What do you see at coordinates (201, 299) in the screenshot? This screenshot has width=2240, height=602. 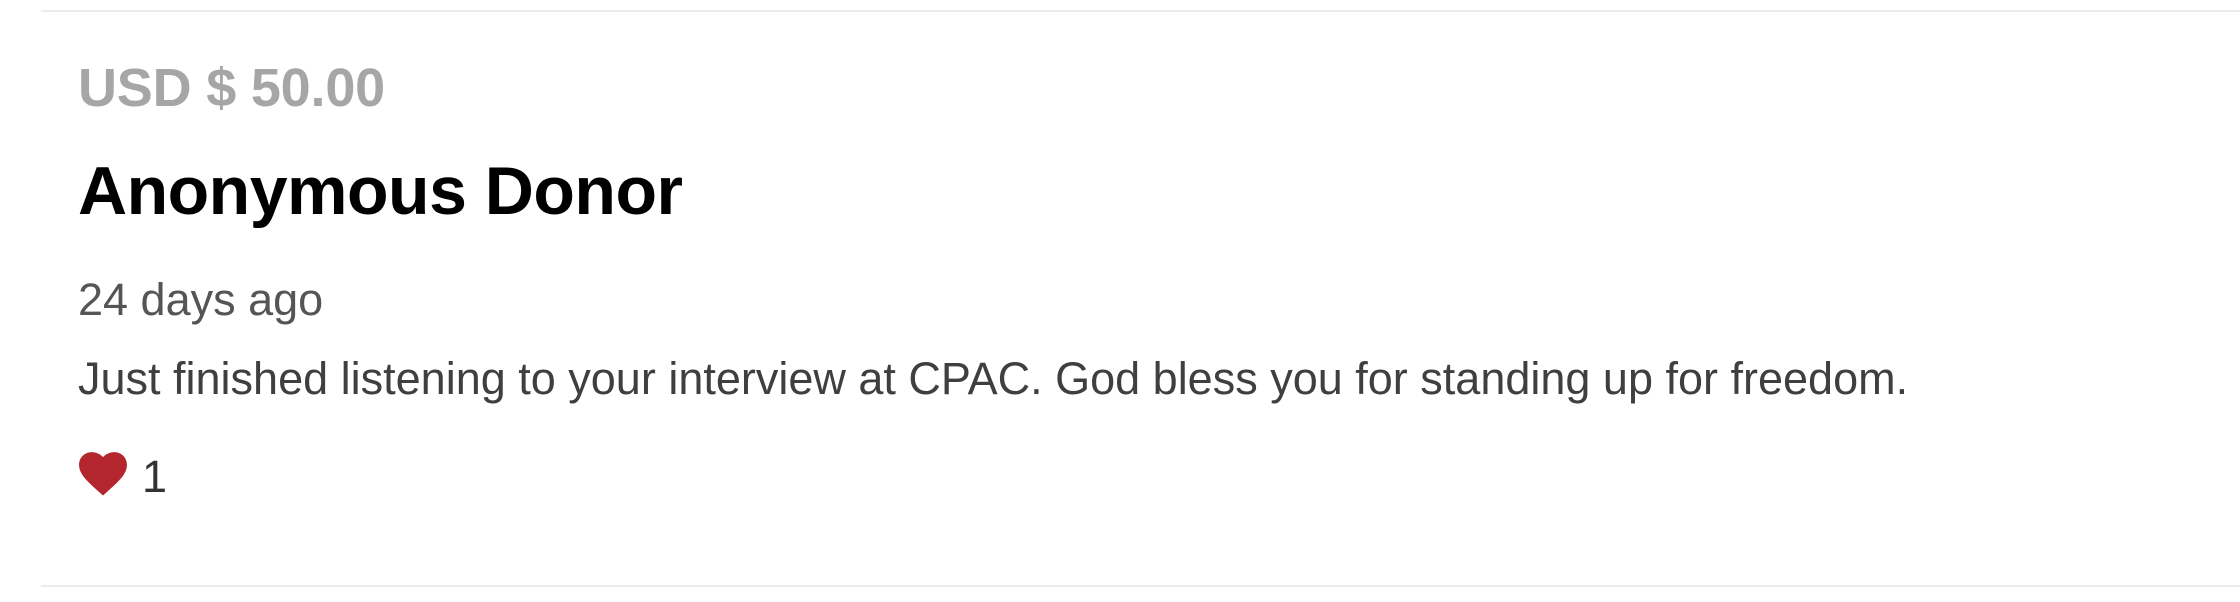 I see `donation-timestamp: 24 days ago` at bounding box center [201, 299].